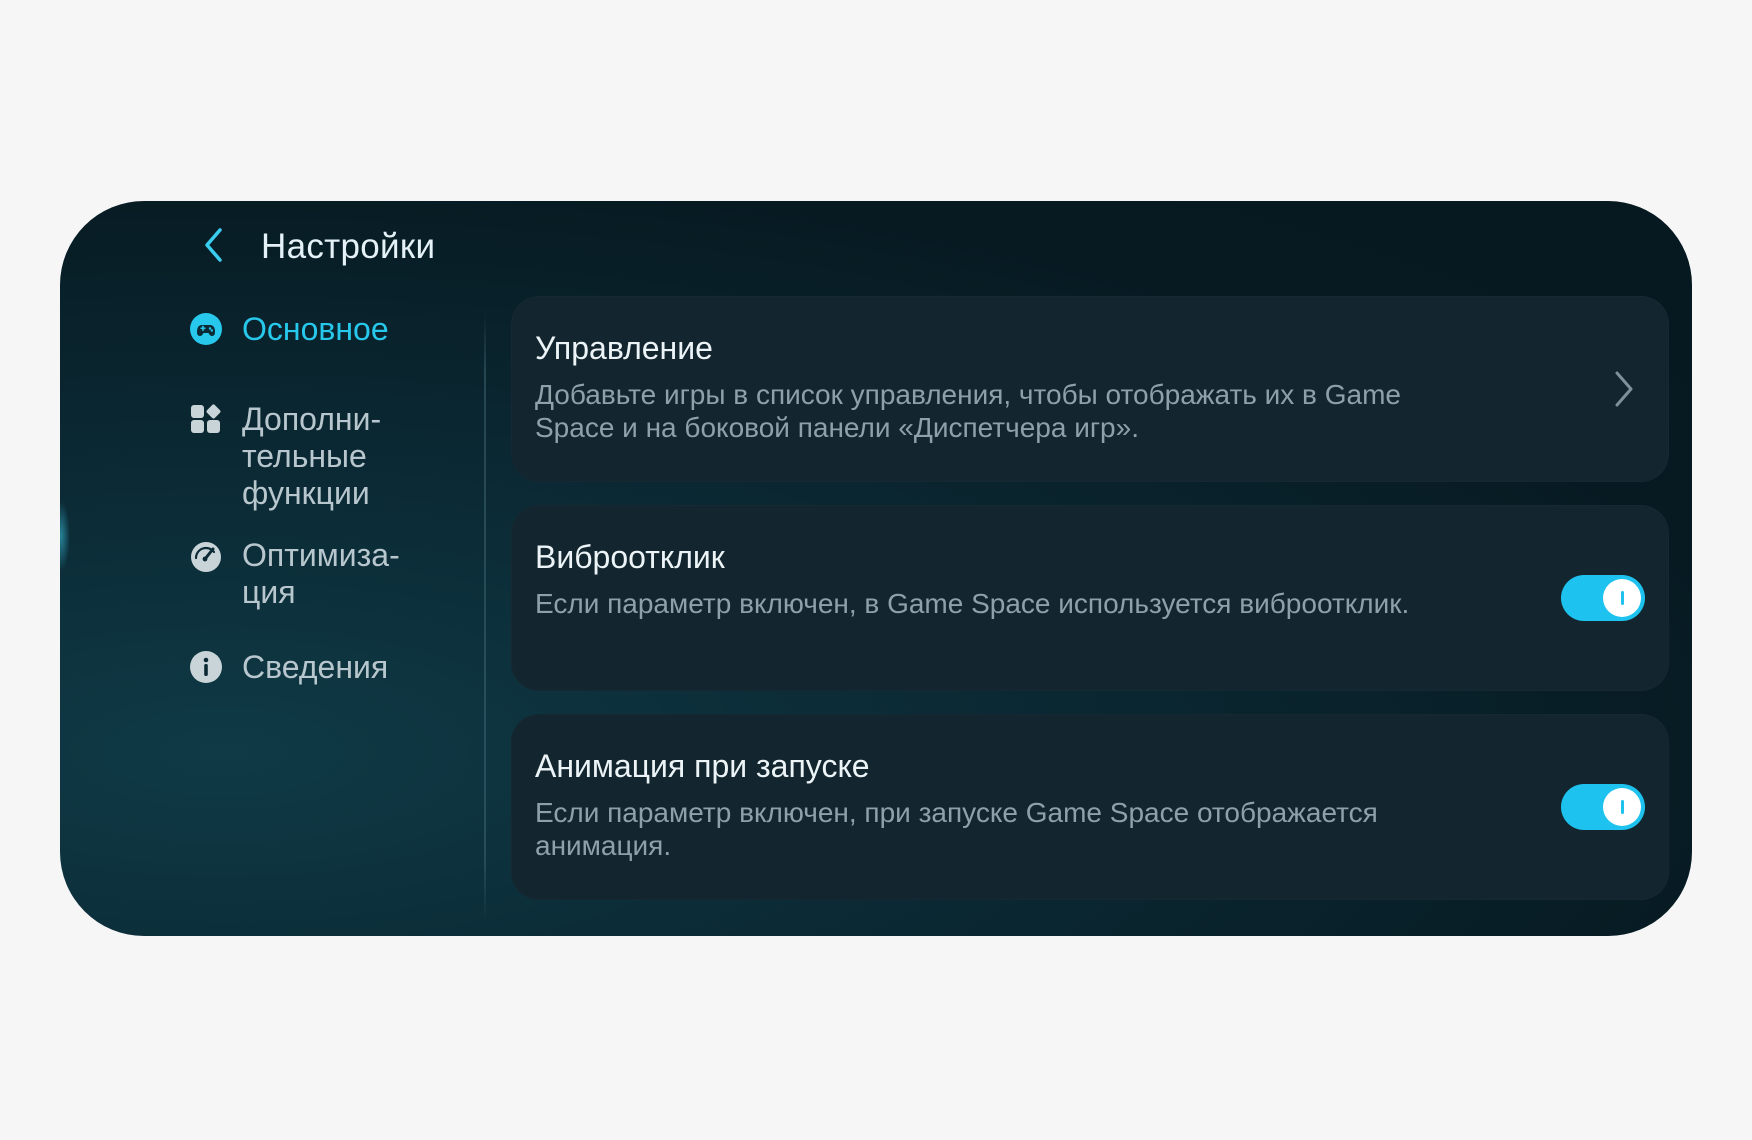 The width and height of the screenshot is (1752, 1140). I want to click on launch-animation-toggle, so click(1603, 807).